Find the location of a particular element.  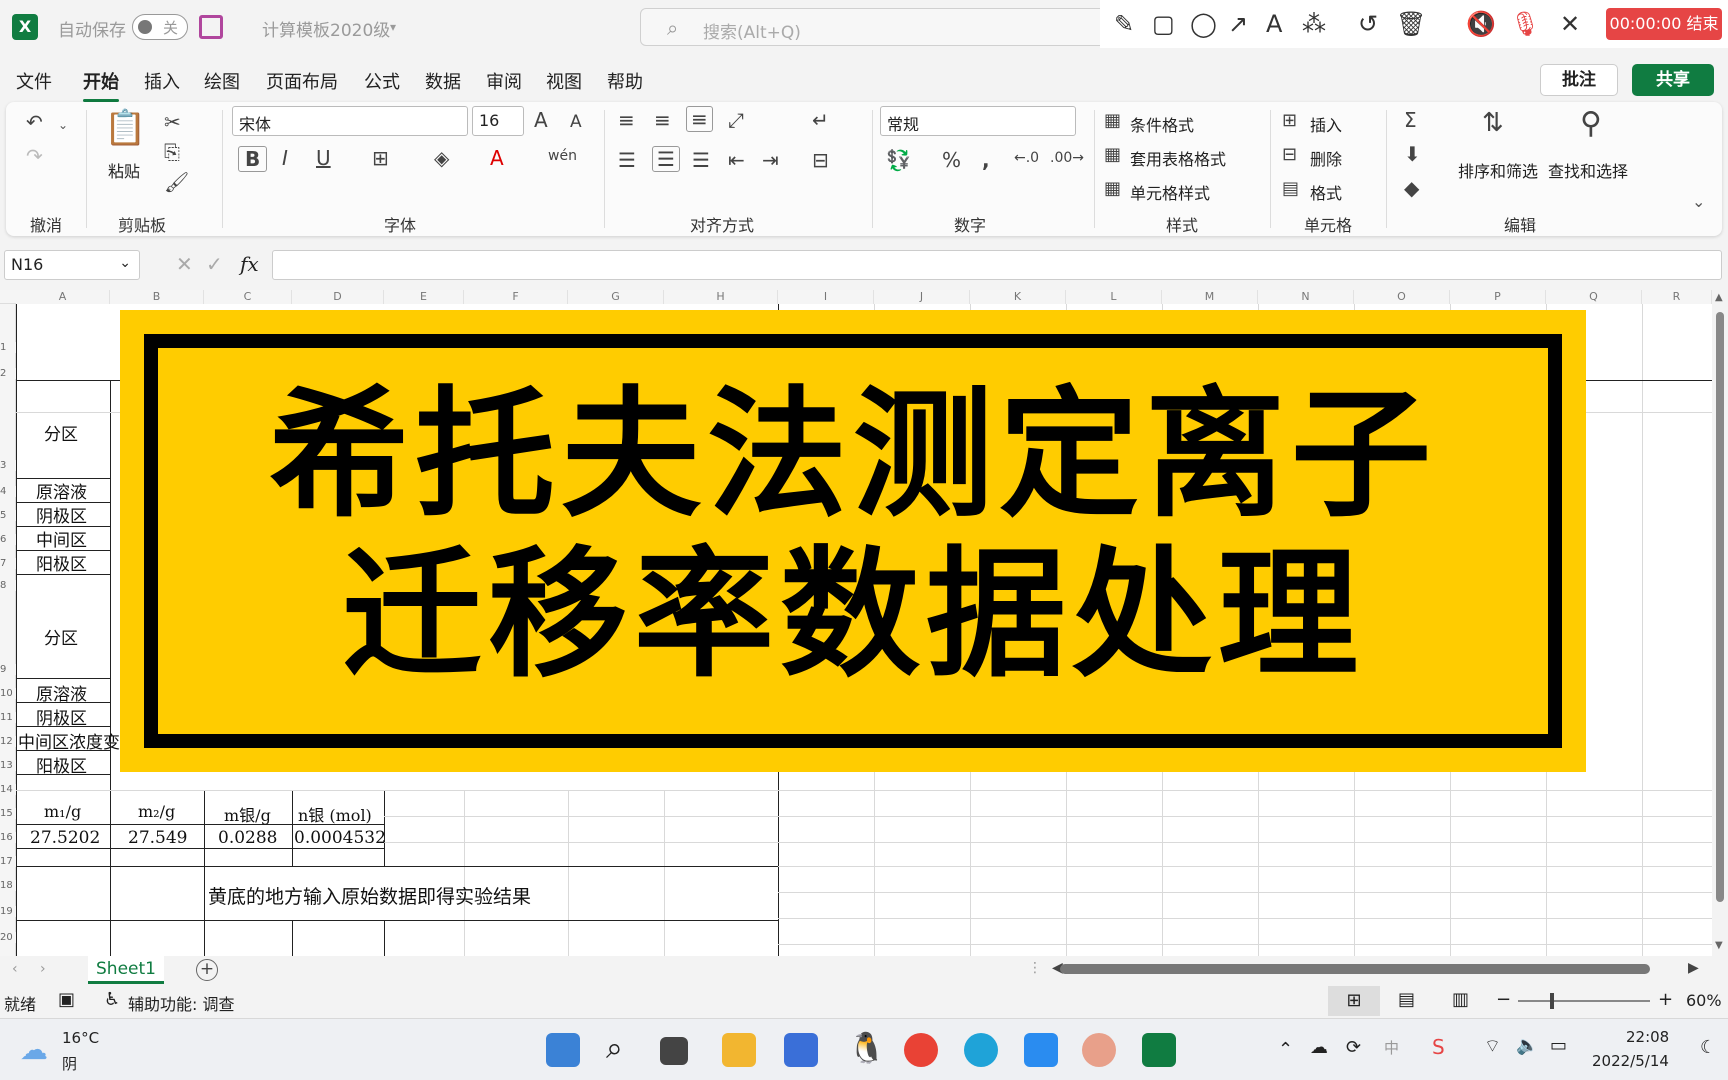

cell-d15: n银 (mol) is located at coordinates (335, 814).